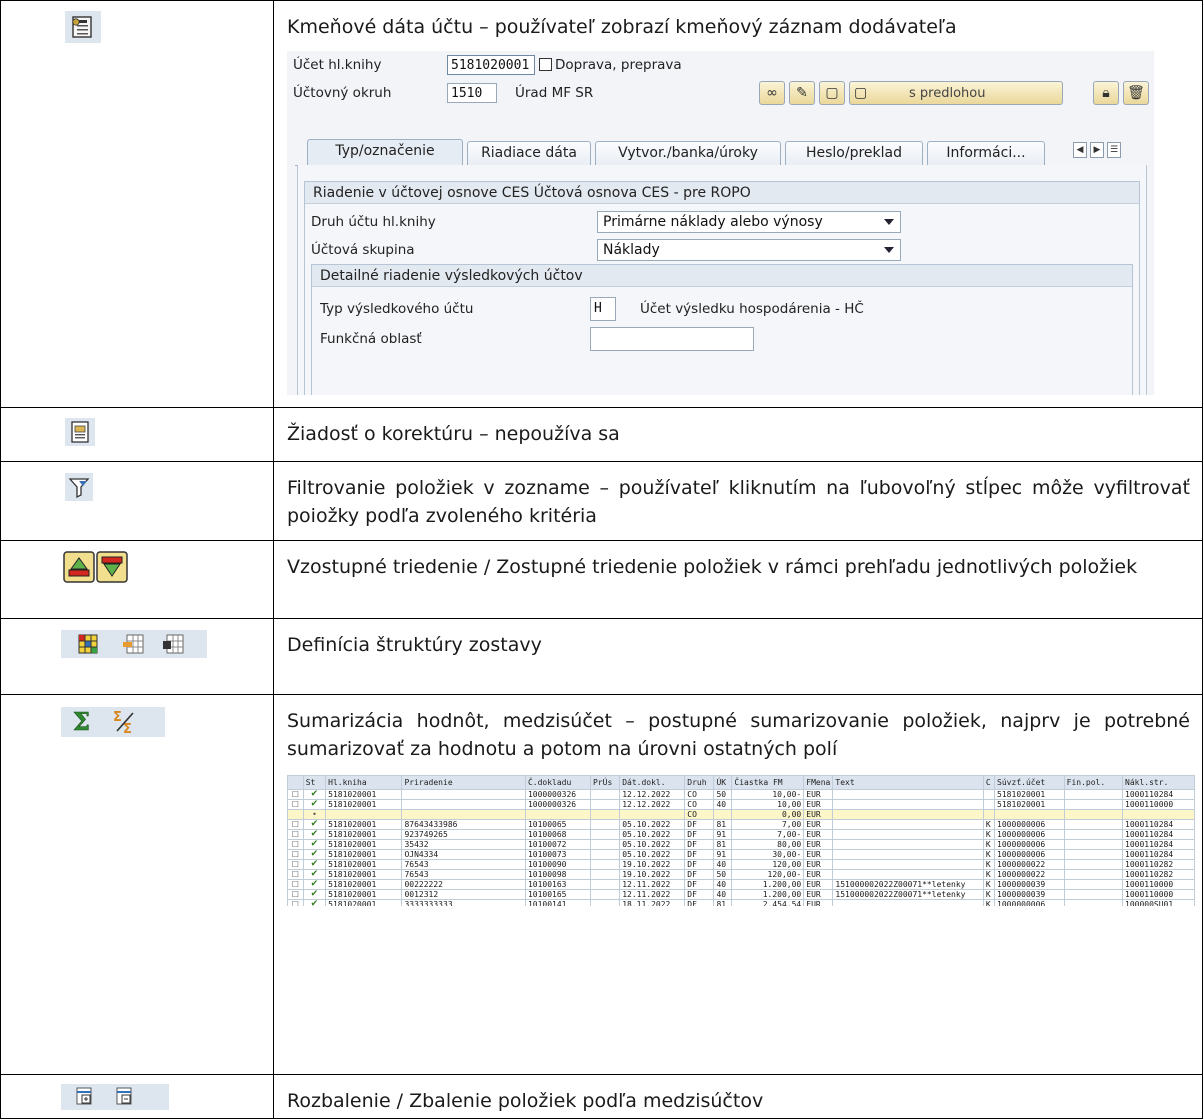  What do you see at coordinates (1158, 782) in the screenshot?
I see `column-header: Nákl.str.` at bounding box center [1158, 782].